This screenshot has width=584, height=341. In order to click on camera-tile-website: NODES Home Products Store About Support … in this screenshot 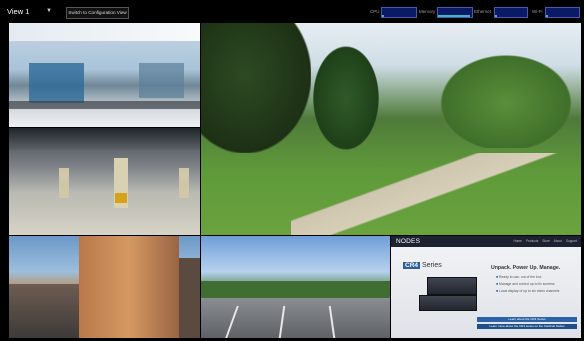, I will do `click(486, 287)`.